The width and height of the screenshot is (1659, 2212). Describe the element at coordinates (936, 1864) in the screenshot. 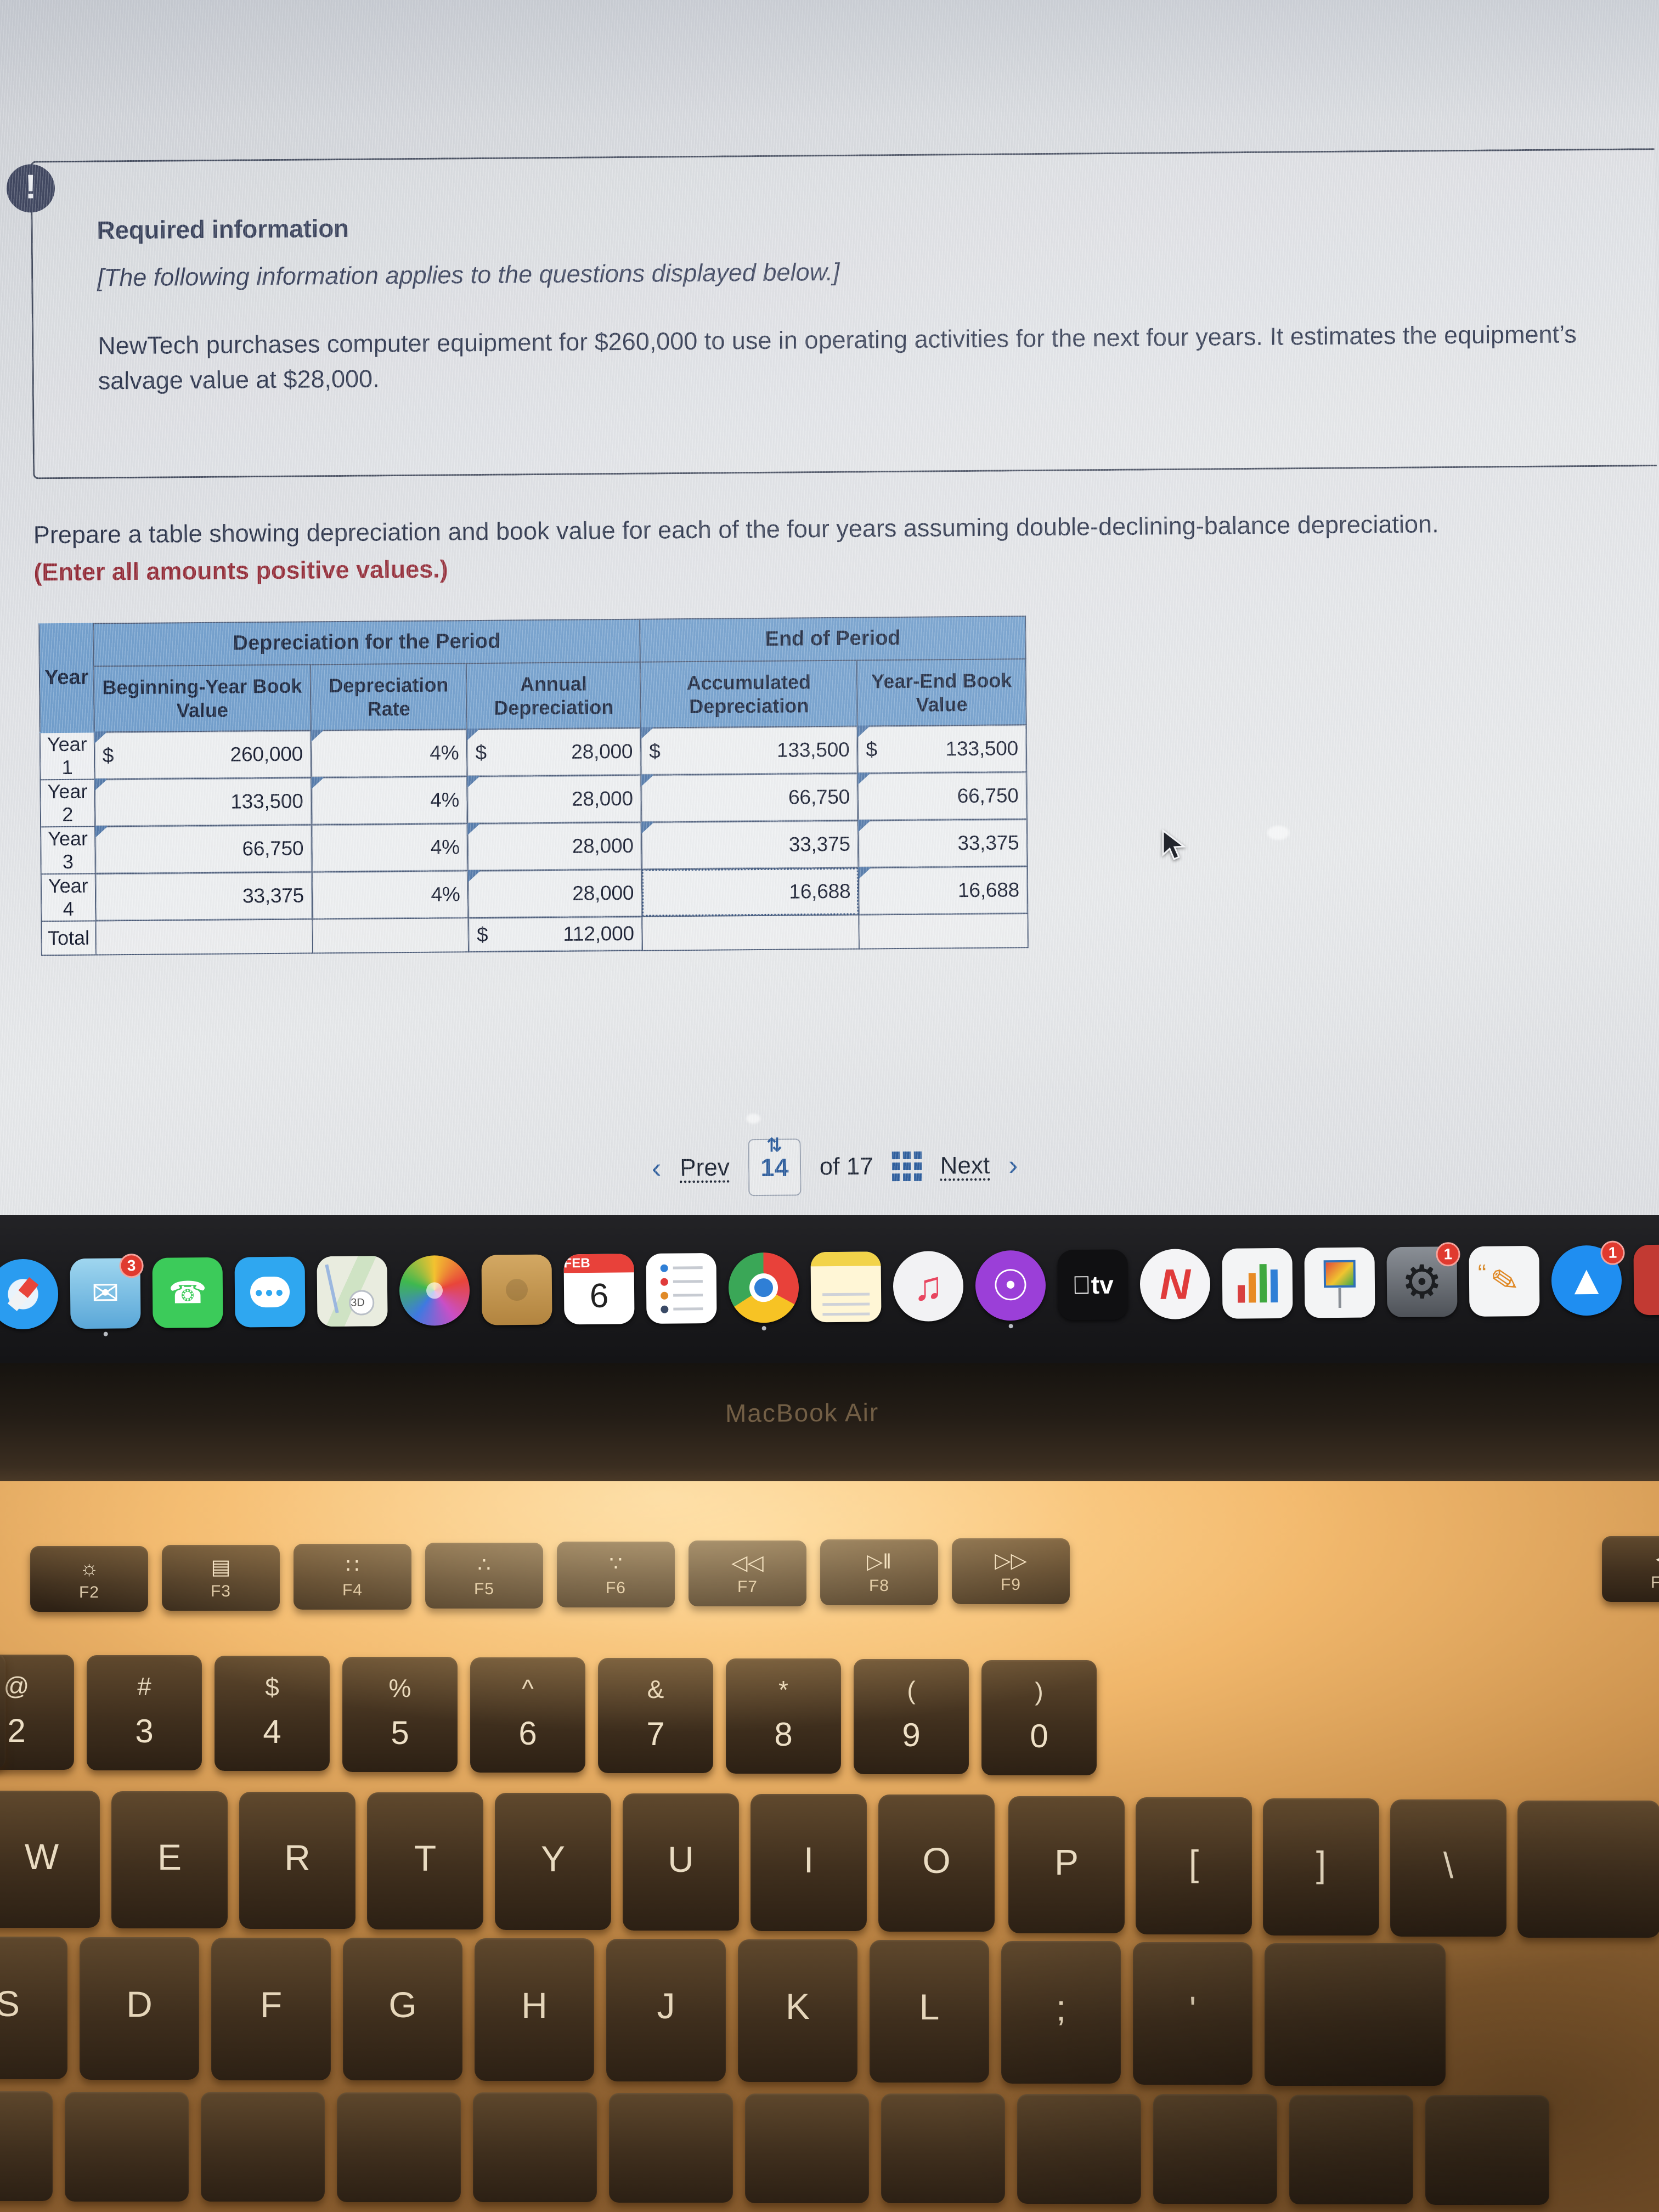

I see `key-o: O` at that location.